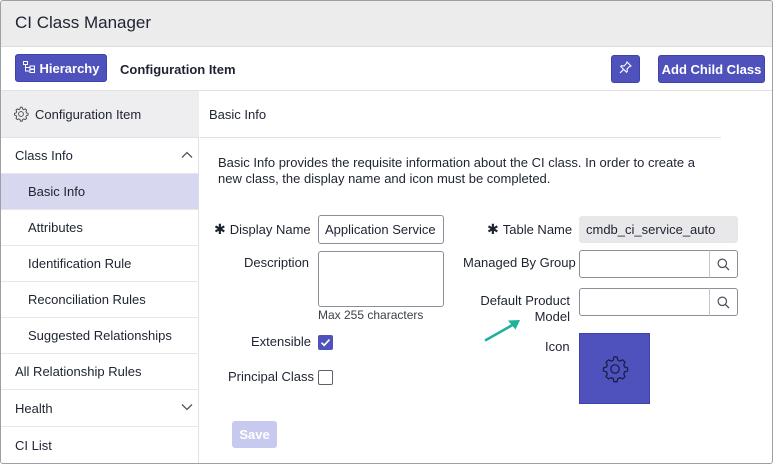 This screenshot has width=773, height=464. I want to click on default-product-model-field, so click(644, 302).